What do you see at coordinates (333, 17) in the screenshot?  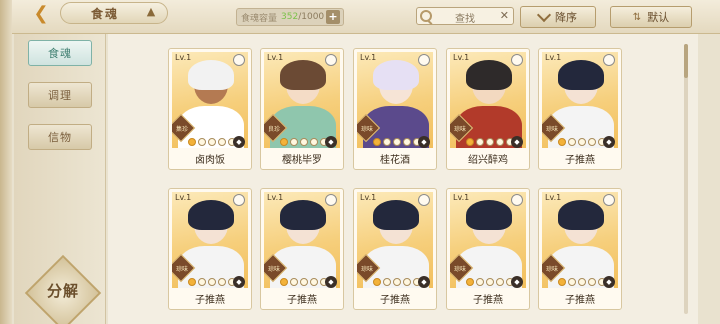 I see `add-capacity-button: +` at bounding box center [333, 17].